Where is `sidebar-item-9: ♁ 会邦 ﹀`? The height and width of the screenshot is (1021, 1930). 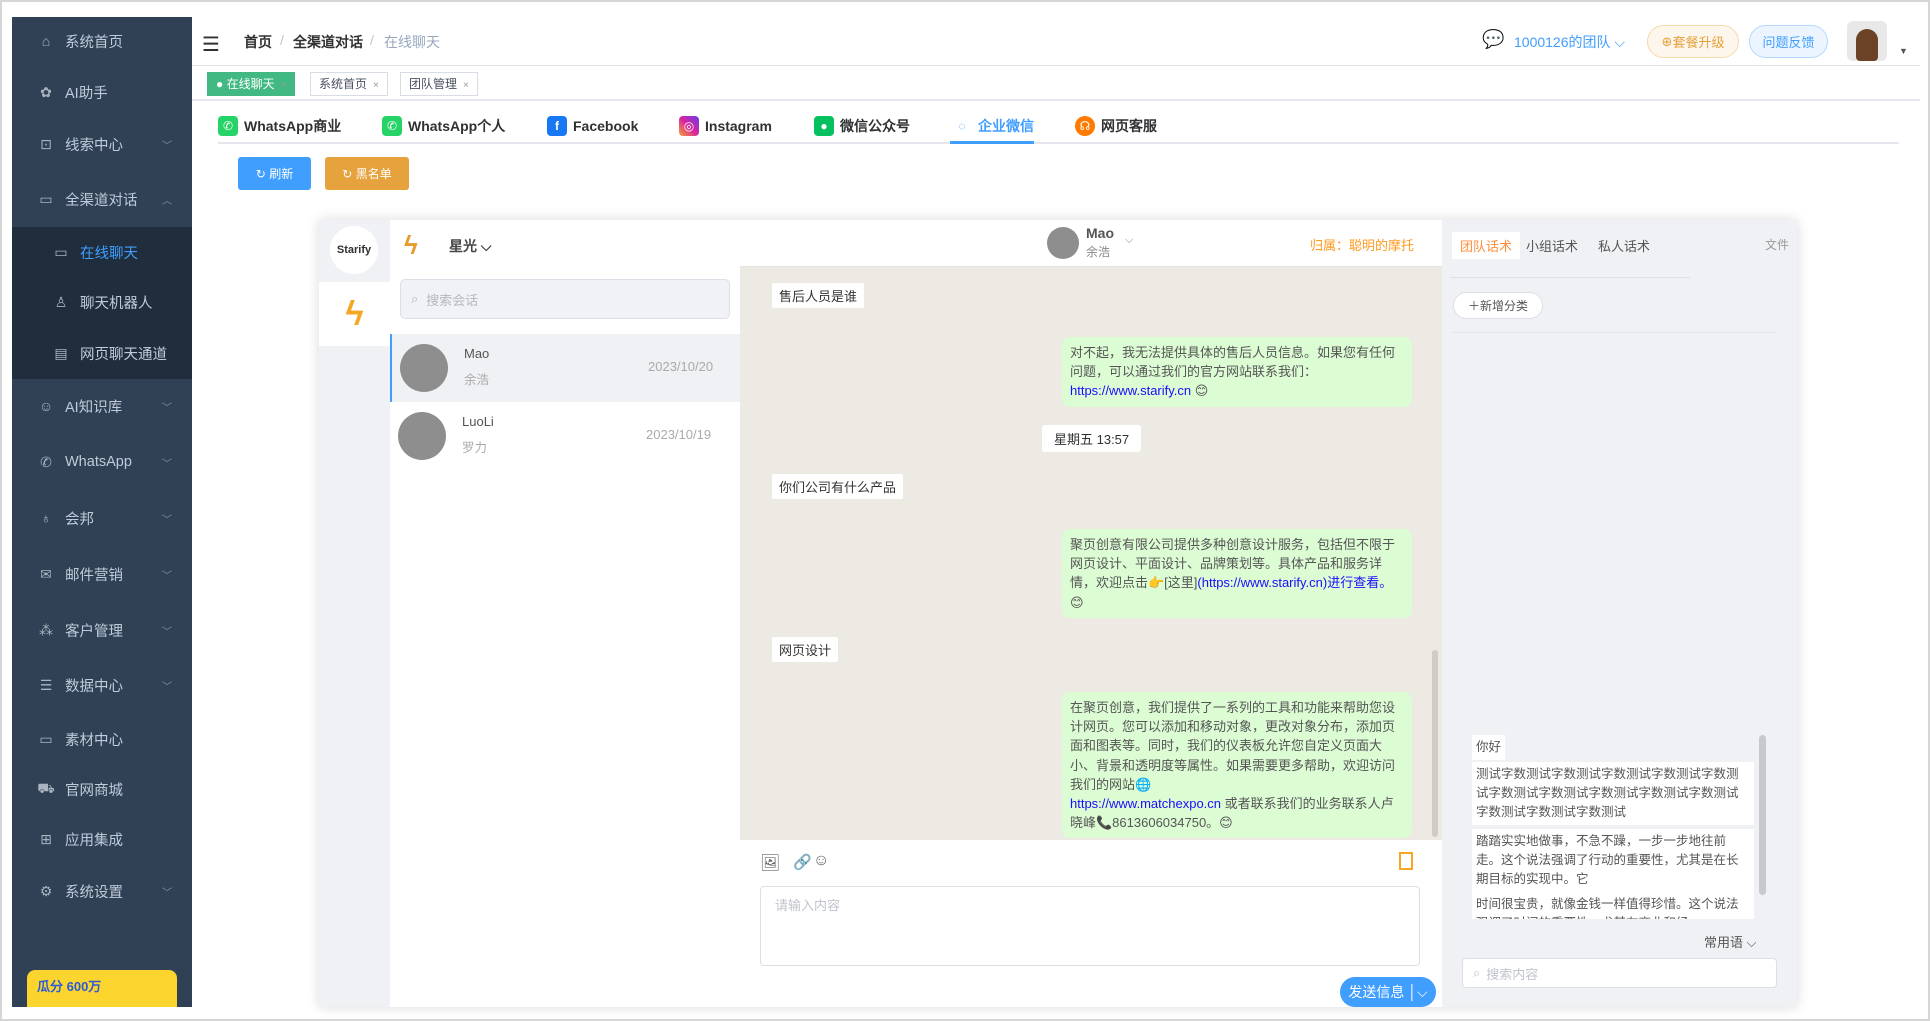 sidebar-item-9: ♁ 会邦 ﹀ is located at coordinates (102, 518).